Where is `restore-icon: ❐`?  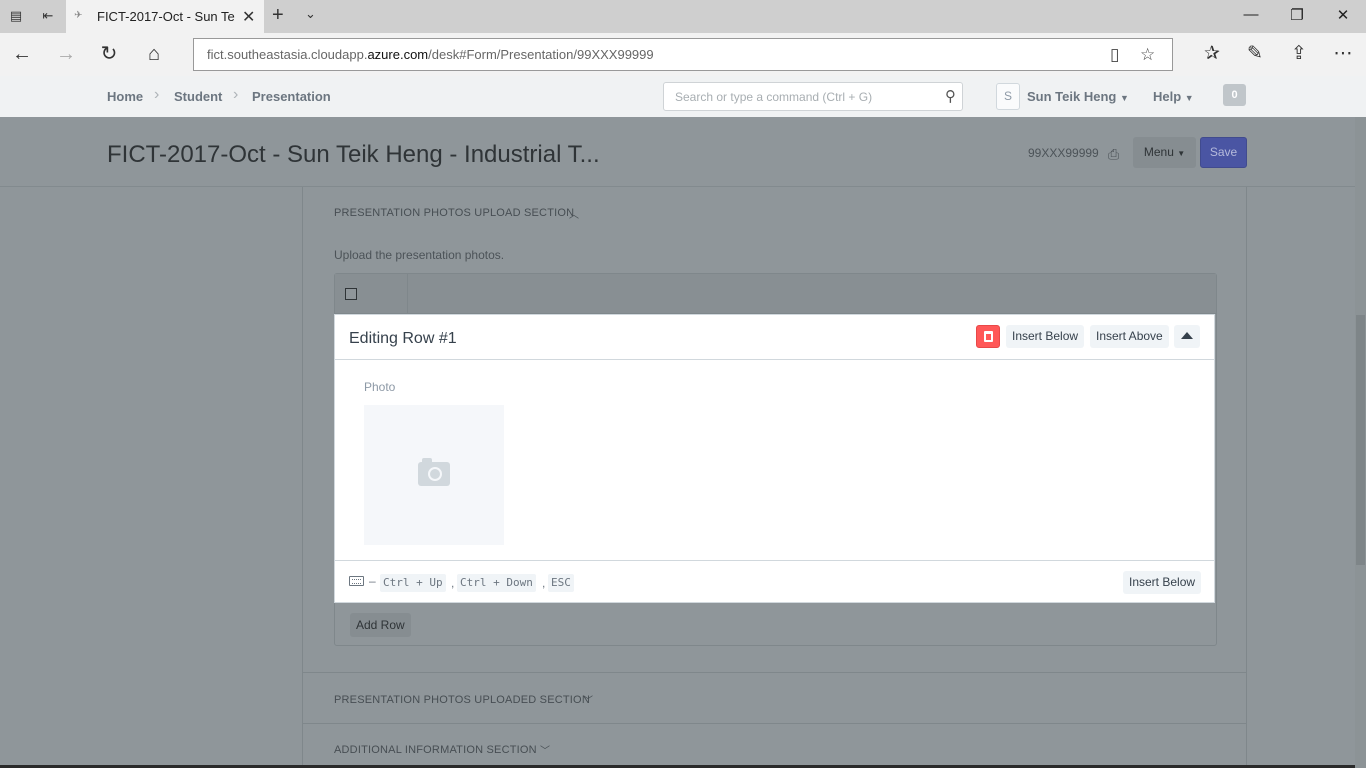
restore-icon: ❐ is located at coordinates (1297, 15).